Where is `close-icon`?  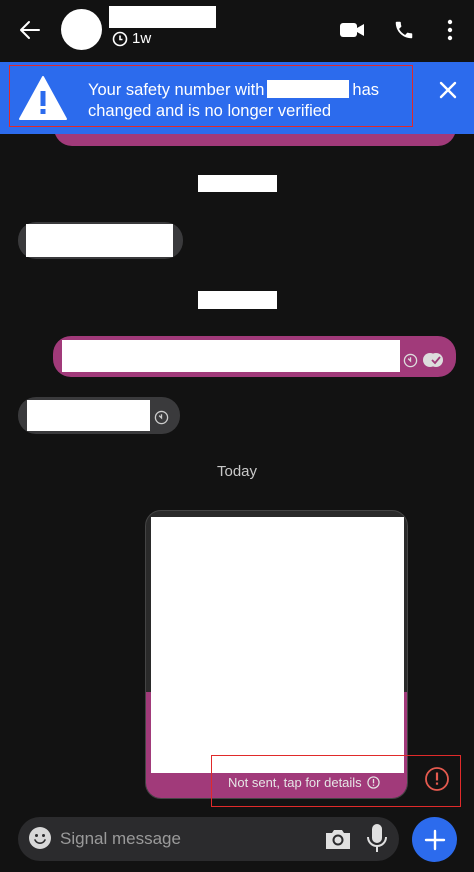 close-icon is located at coordinates (448, 90).